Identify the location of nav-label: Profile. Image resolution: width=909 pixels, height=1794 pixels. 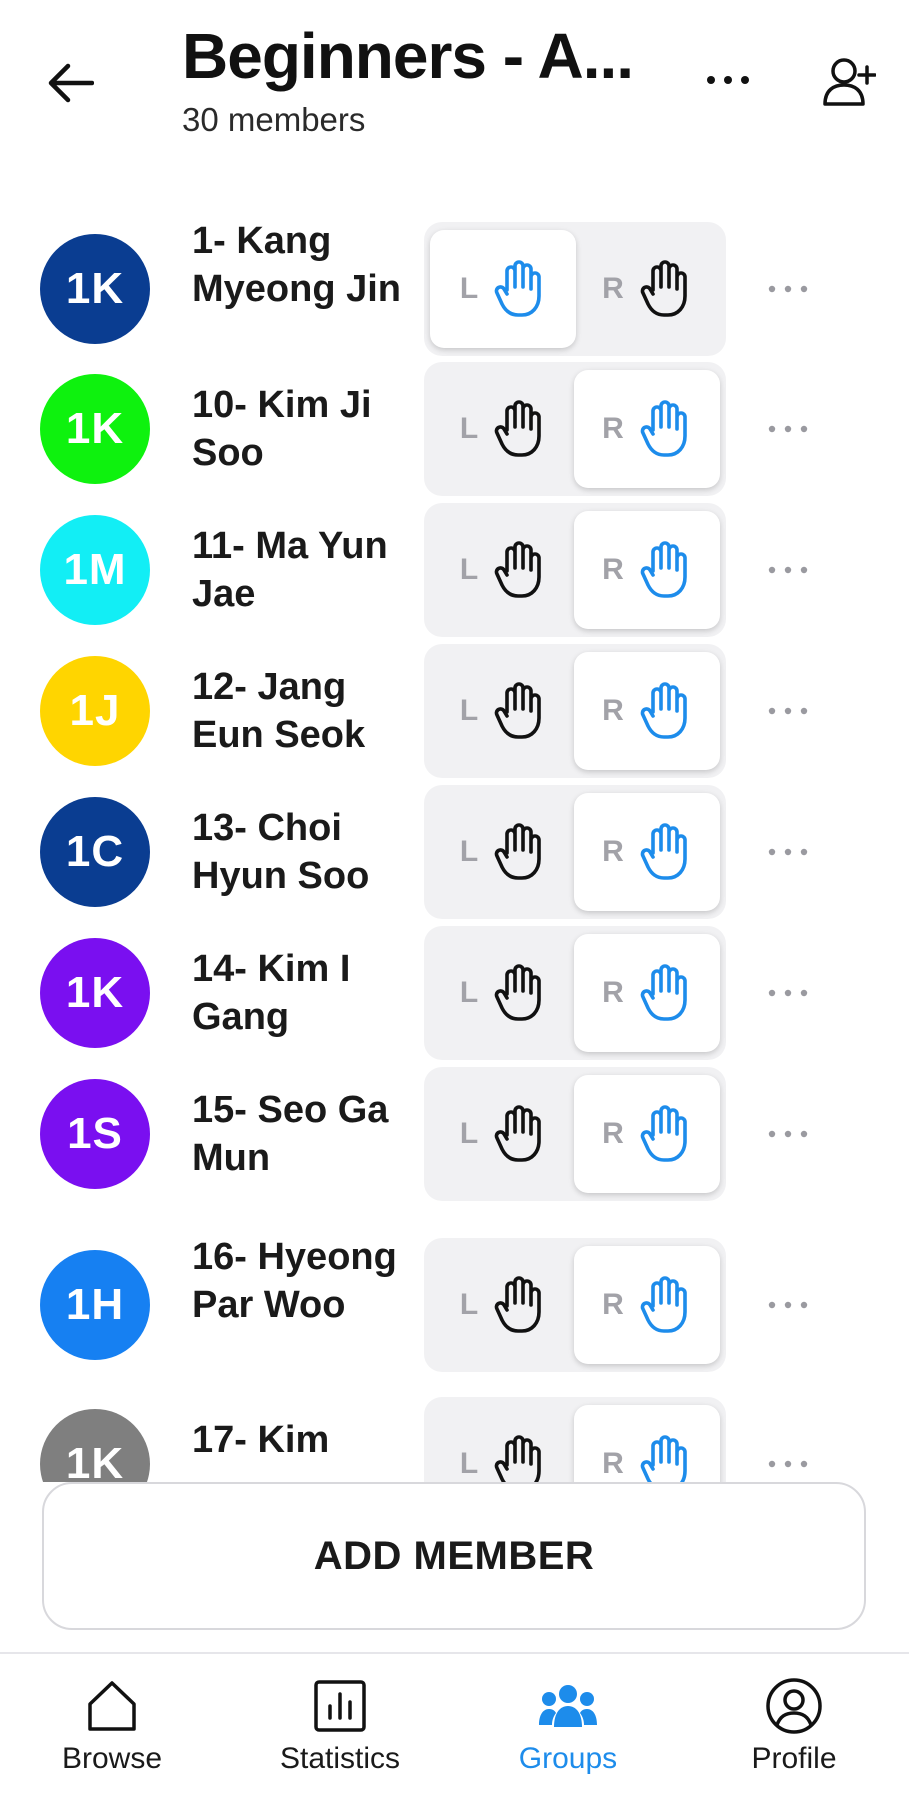
(794, 1758).